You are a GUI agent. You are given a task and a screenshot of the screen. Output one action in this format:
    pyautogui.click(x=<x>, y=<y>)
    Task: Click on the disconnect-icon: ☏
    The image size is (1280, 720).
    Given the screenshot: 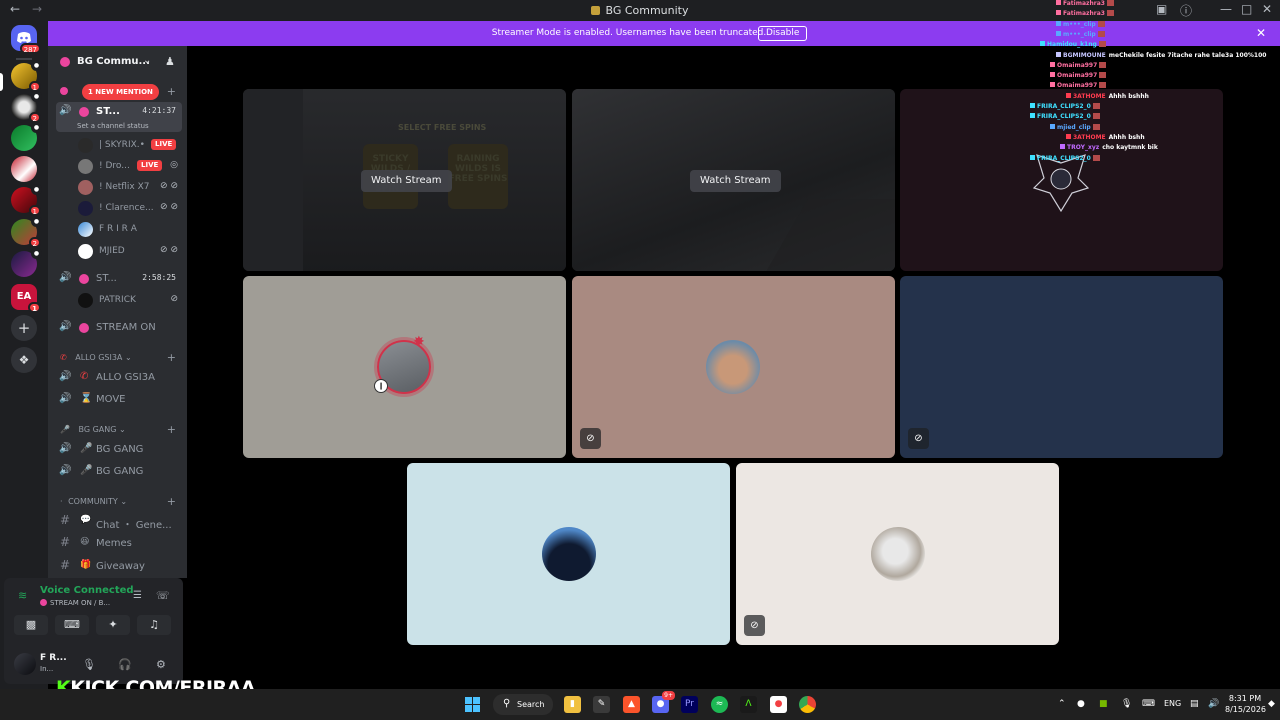 What is the action you would take?
    pyautogui.click(x=163, y=595)
    